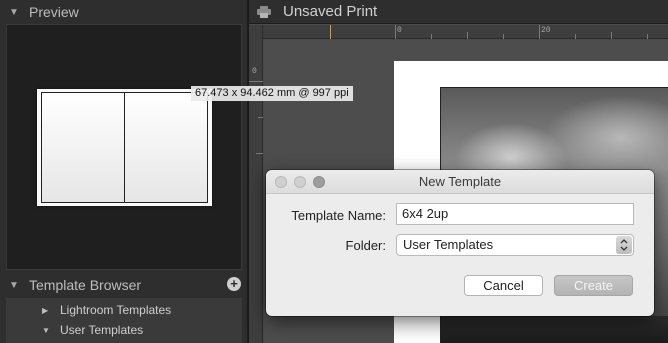  Describe the element at coordinates (546, 30) in the screenshot. I see `ruler-top-label: 20` at that location.